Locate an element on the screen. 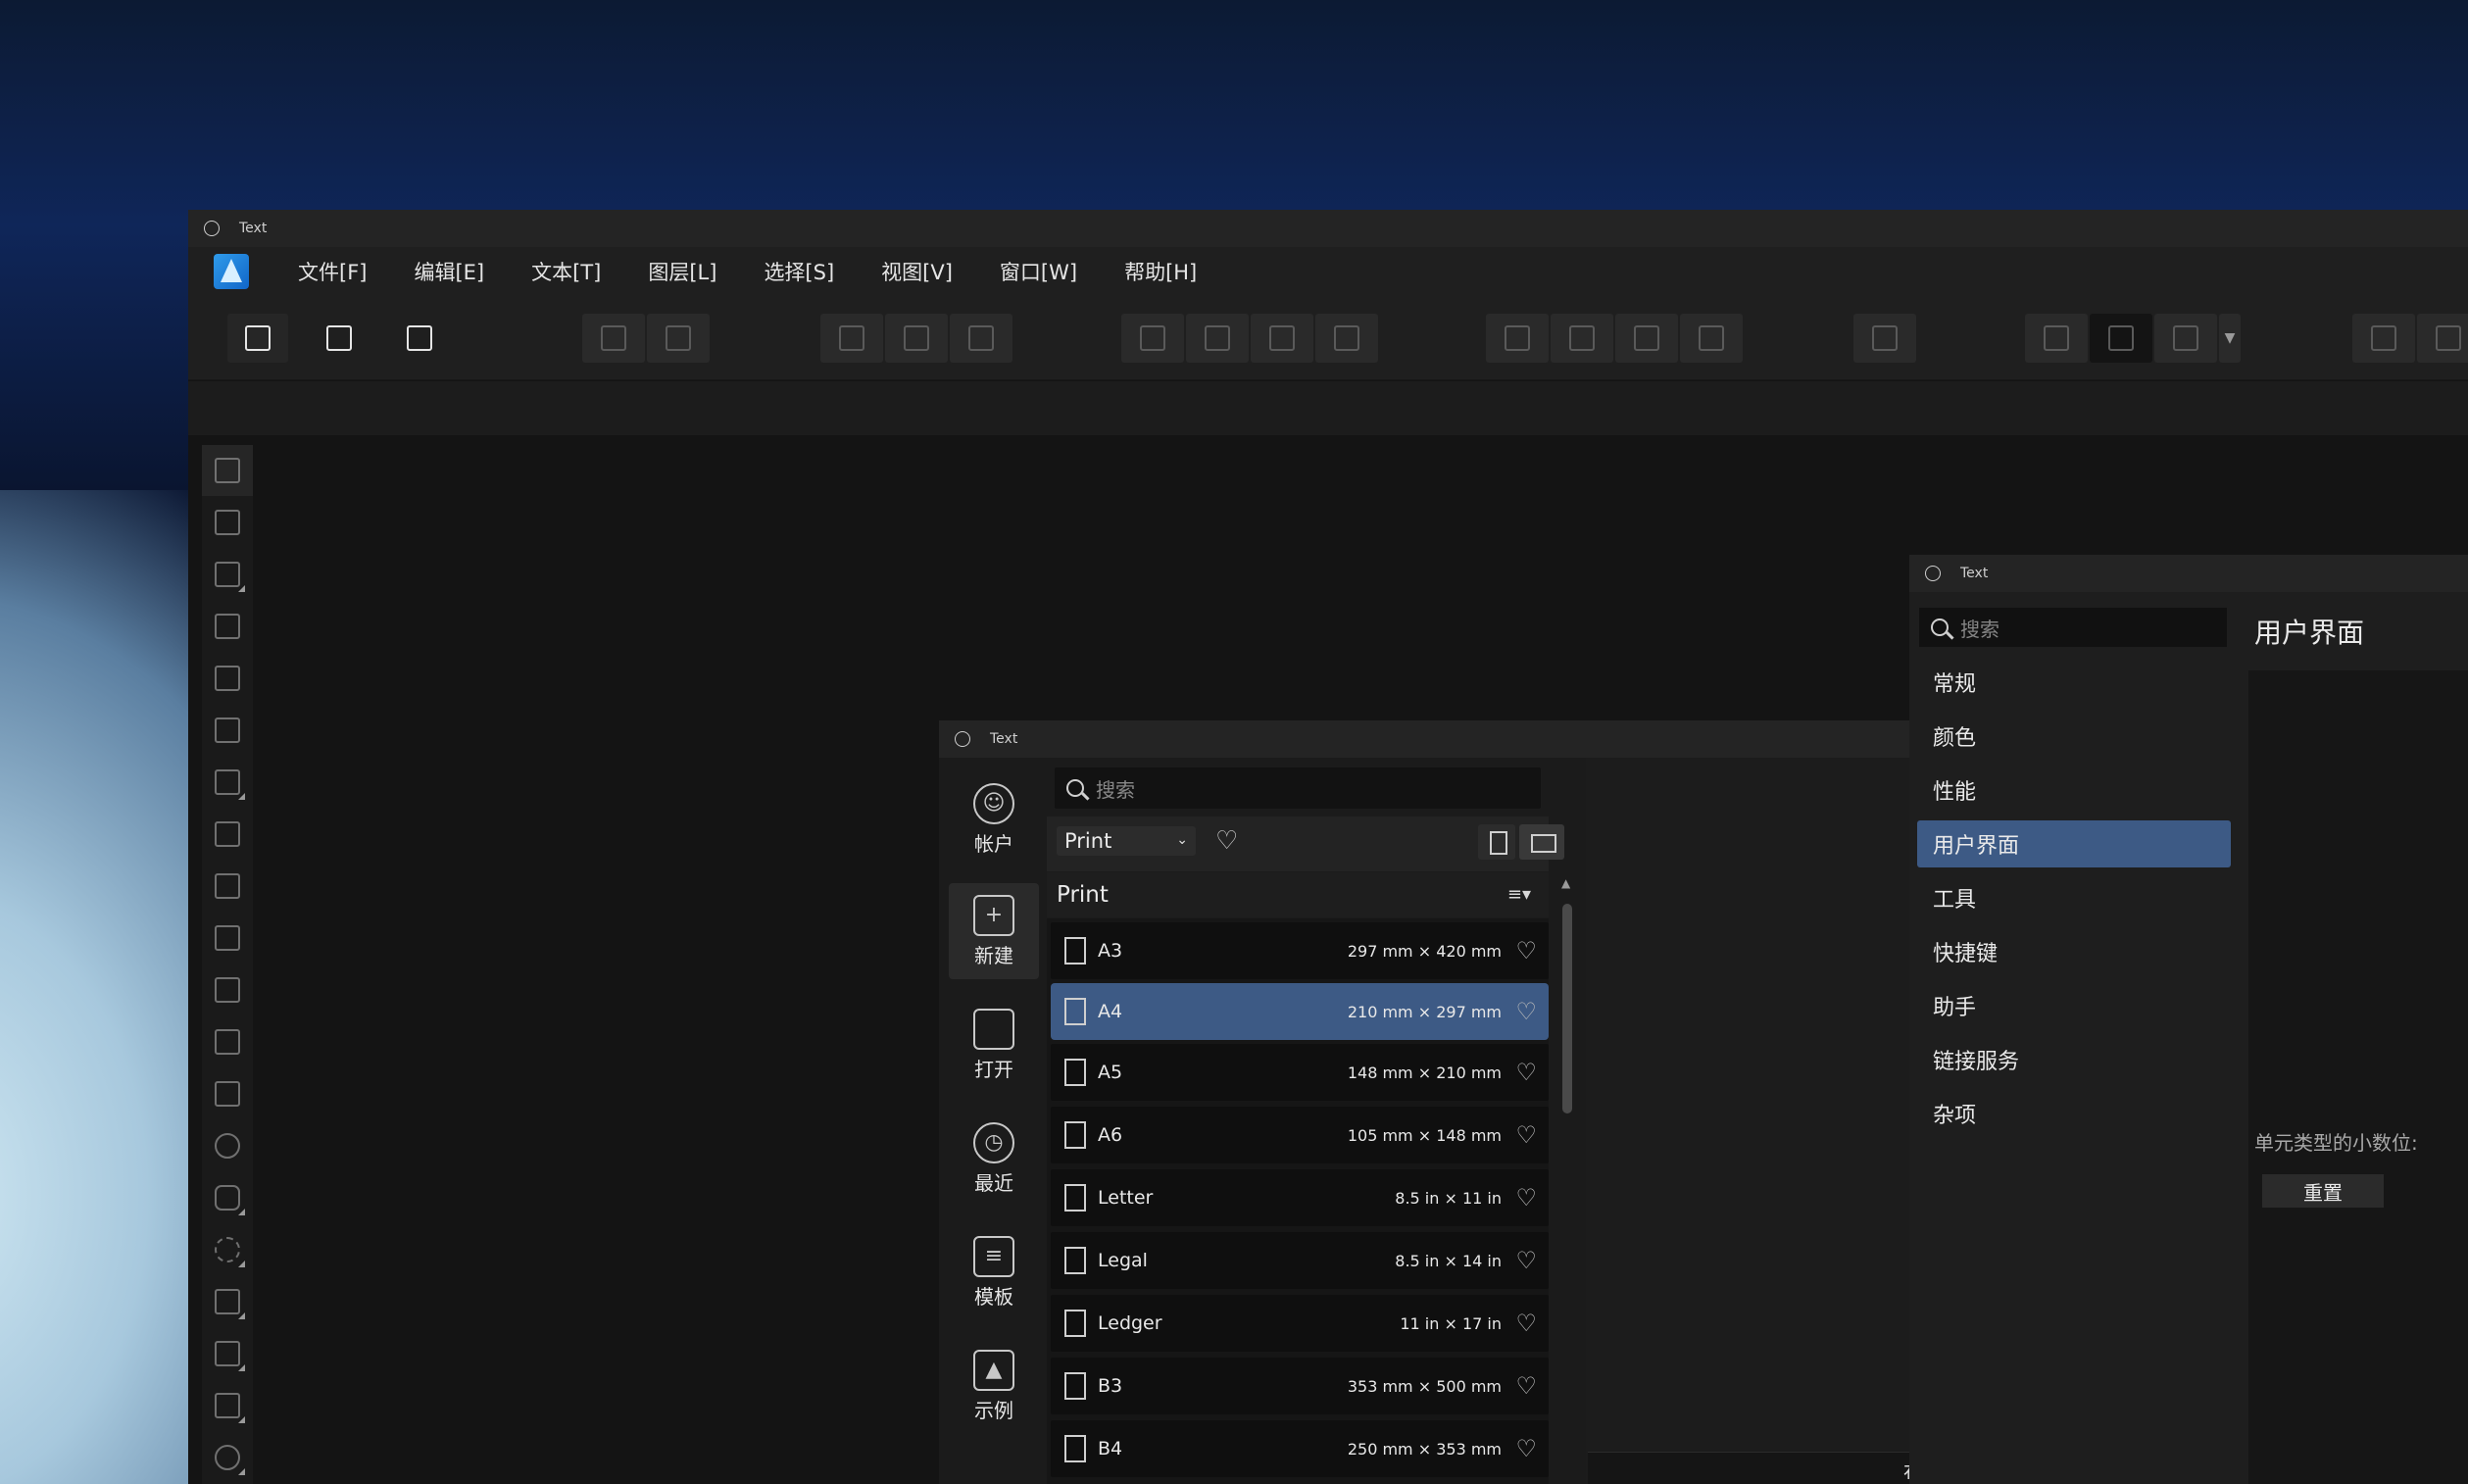 This screenshot has height=1484, width=2468. pref-item-color: 颜色 is located at coordinates (2074, 736).